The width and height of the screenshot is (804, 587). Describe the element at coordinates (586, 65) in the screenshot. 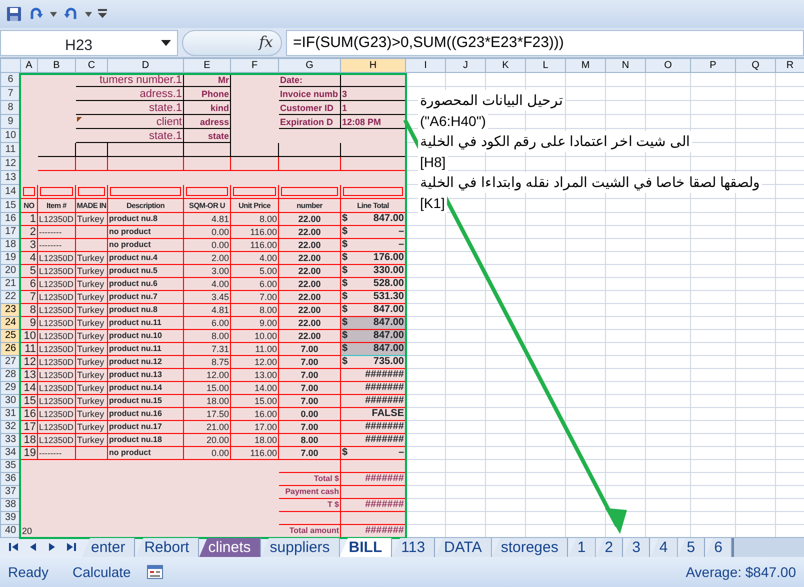

I see `column-header: M` at that location.